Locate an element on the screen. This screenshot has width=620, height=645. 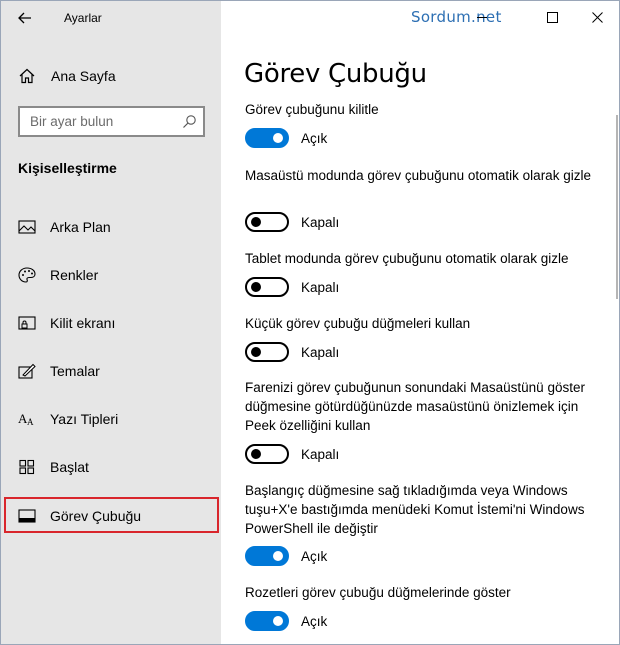
sidebar-item-label: Yazı Tipleri is located at coordinates (84, 419).